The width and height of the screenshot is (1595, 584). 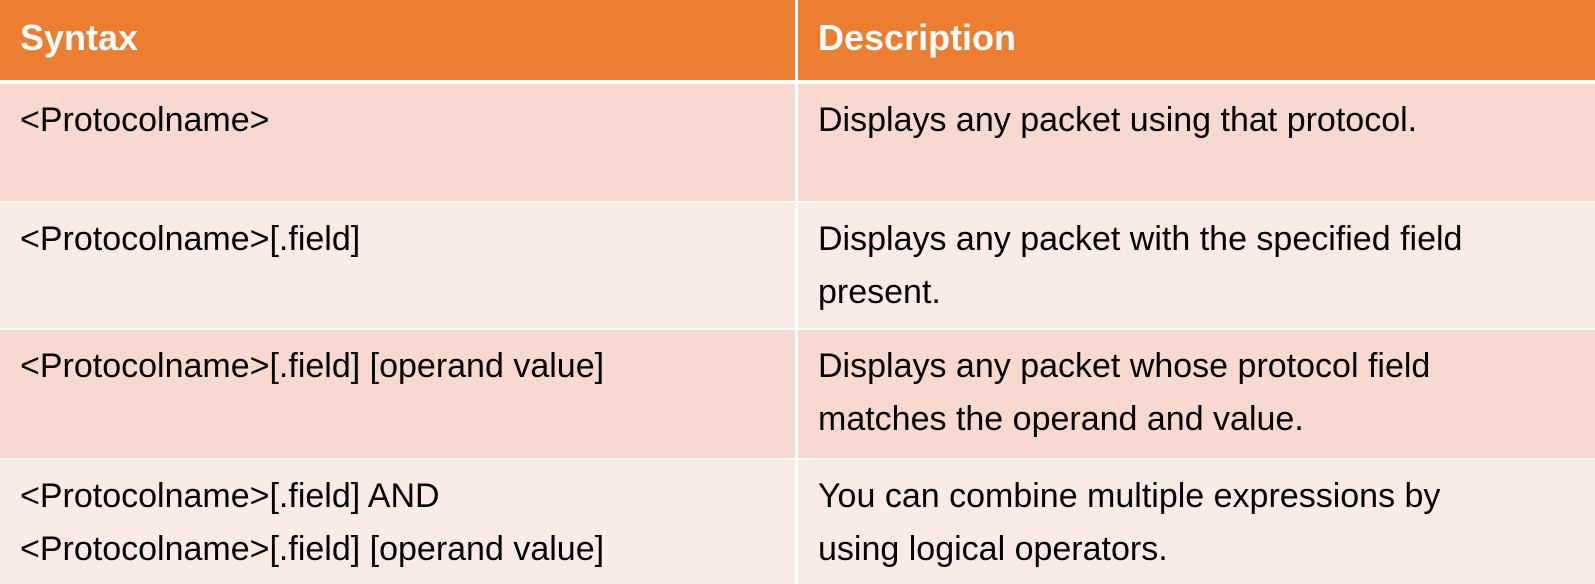 What do you see at coordinates (1196, 42) in the screenshot?
I see `header-description: Description` at bounding box center [1196, 42].